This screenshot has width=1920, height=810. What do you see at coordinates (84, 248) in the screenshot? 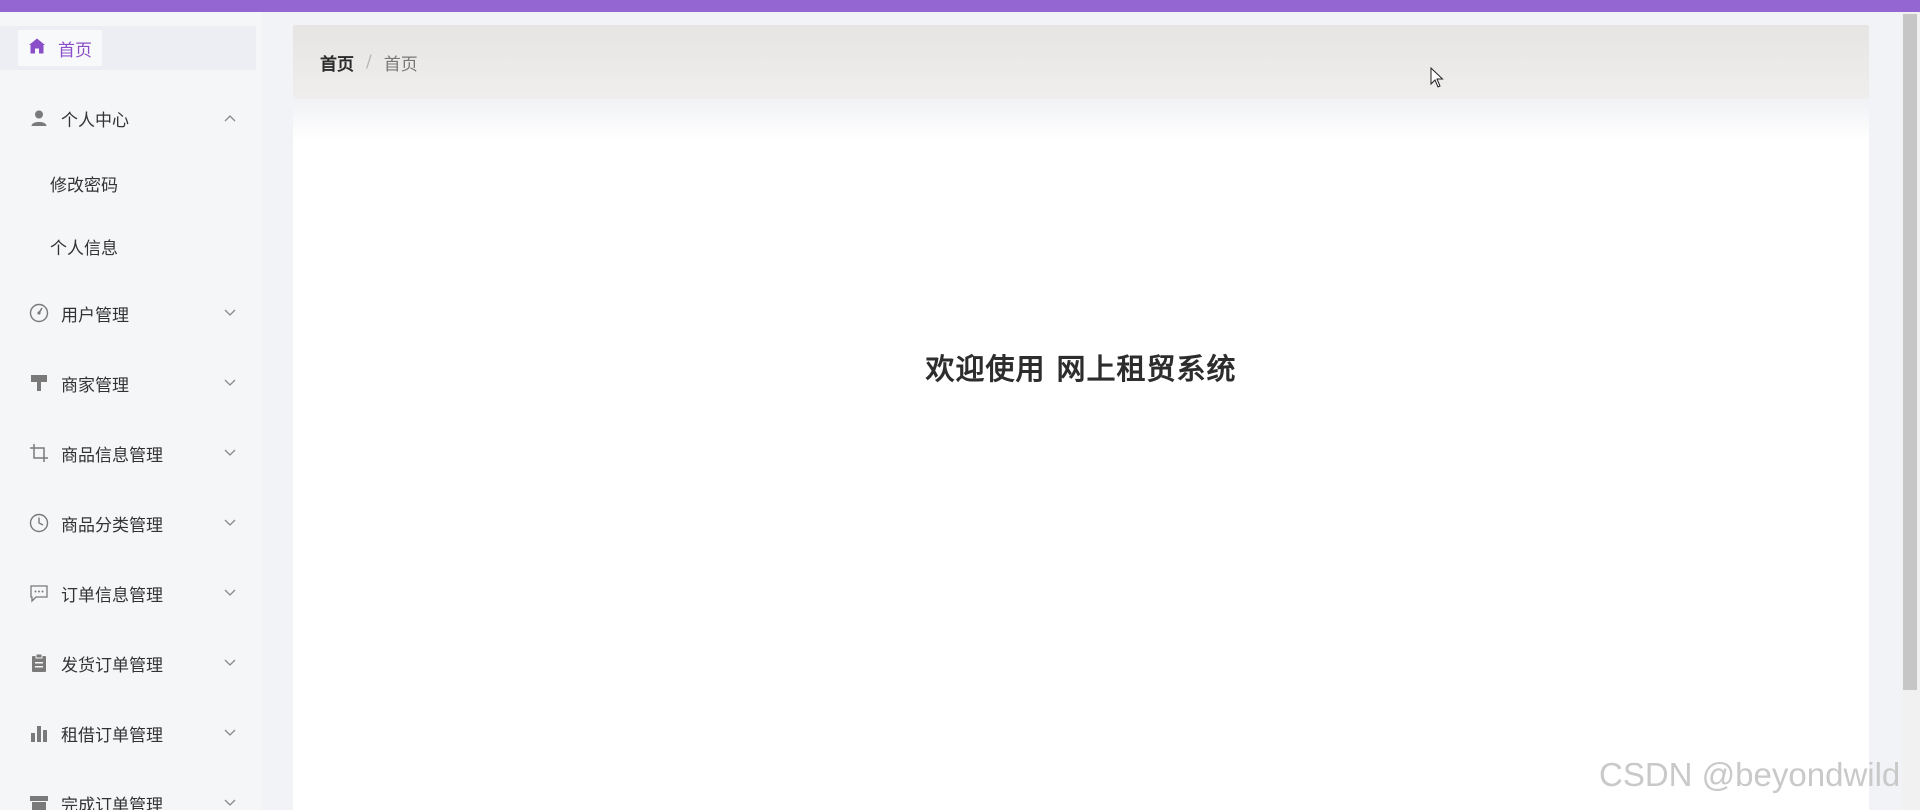
I see `sidebar-subitem-label: 个人信息` at bounding box center [84, 248].